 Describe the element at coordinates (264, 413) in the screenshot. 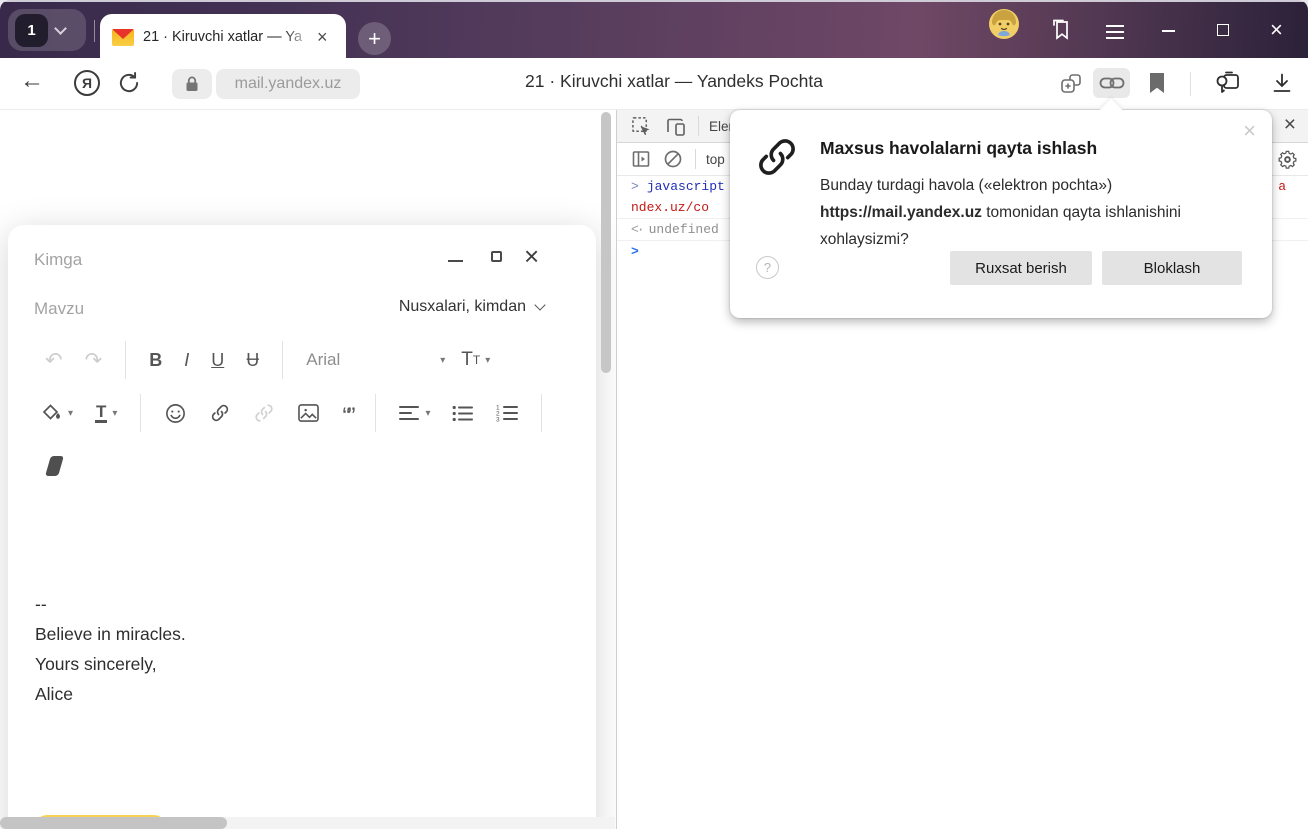

I see `remove-link-icon` at that location.